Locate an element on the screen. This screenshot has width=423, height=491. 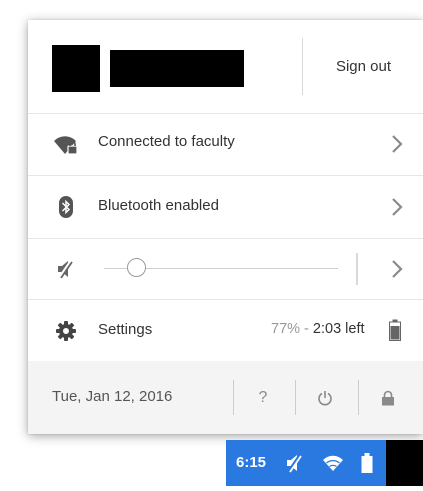
settings-row: Settings 77% - 2:03 left is located at coordinates (225, 331).